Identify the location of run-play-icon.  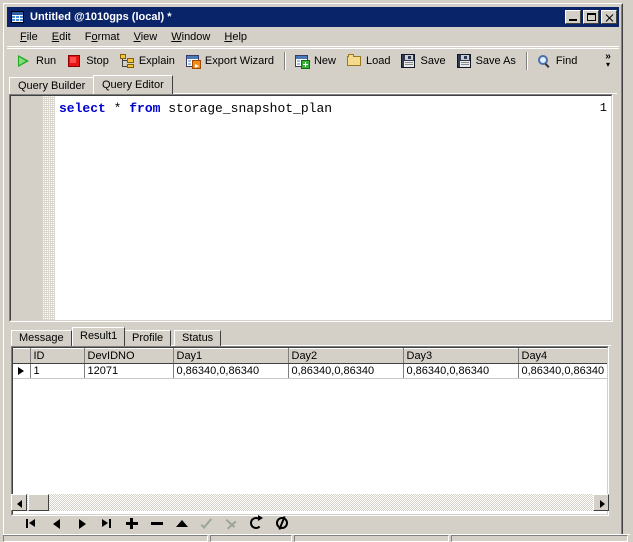
(24, 61).